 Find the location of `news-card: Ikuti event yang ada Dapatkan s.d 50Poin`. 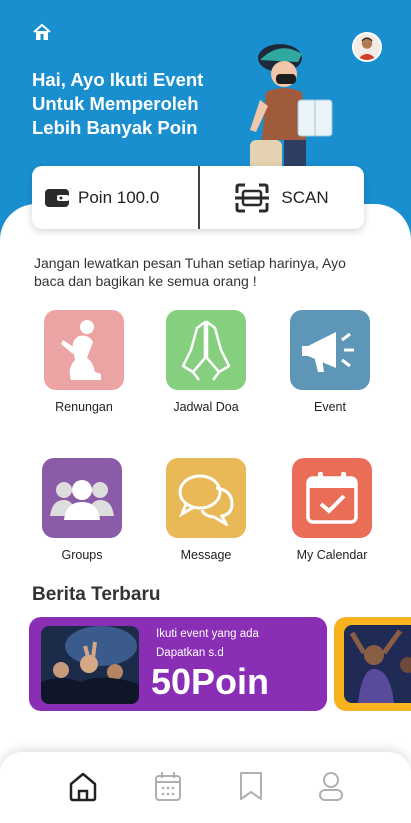

news-card: Ikuti event yang ada Dapatkan s.d 50Poin is located at coordinates (178, 664).